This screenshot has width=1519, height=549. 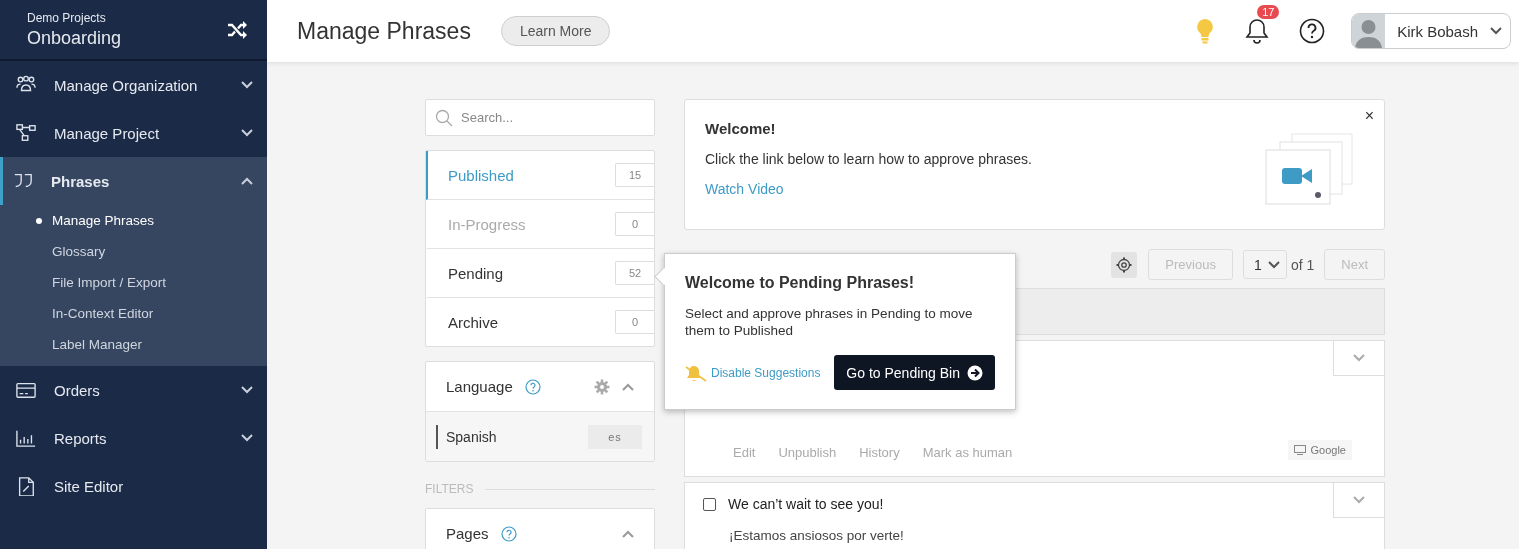 I want to click on sidebar-item: Phrases, so click(x=133, y=181).